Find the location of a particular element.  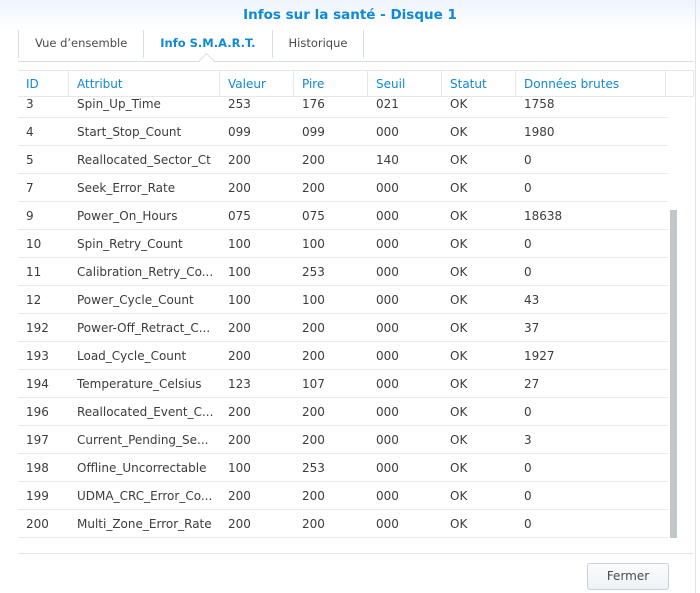

cell-id: 198 is located at coordinates (37, 468).